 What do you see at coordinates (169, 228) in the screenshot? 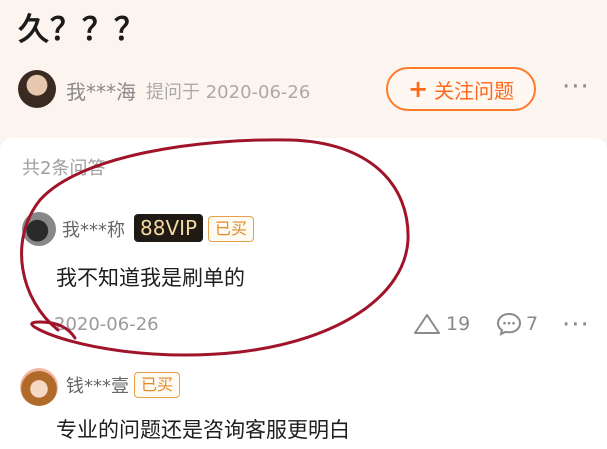
I see `answer-1-vip-badge: 88VIP` at bounding box center [169, 228].